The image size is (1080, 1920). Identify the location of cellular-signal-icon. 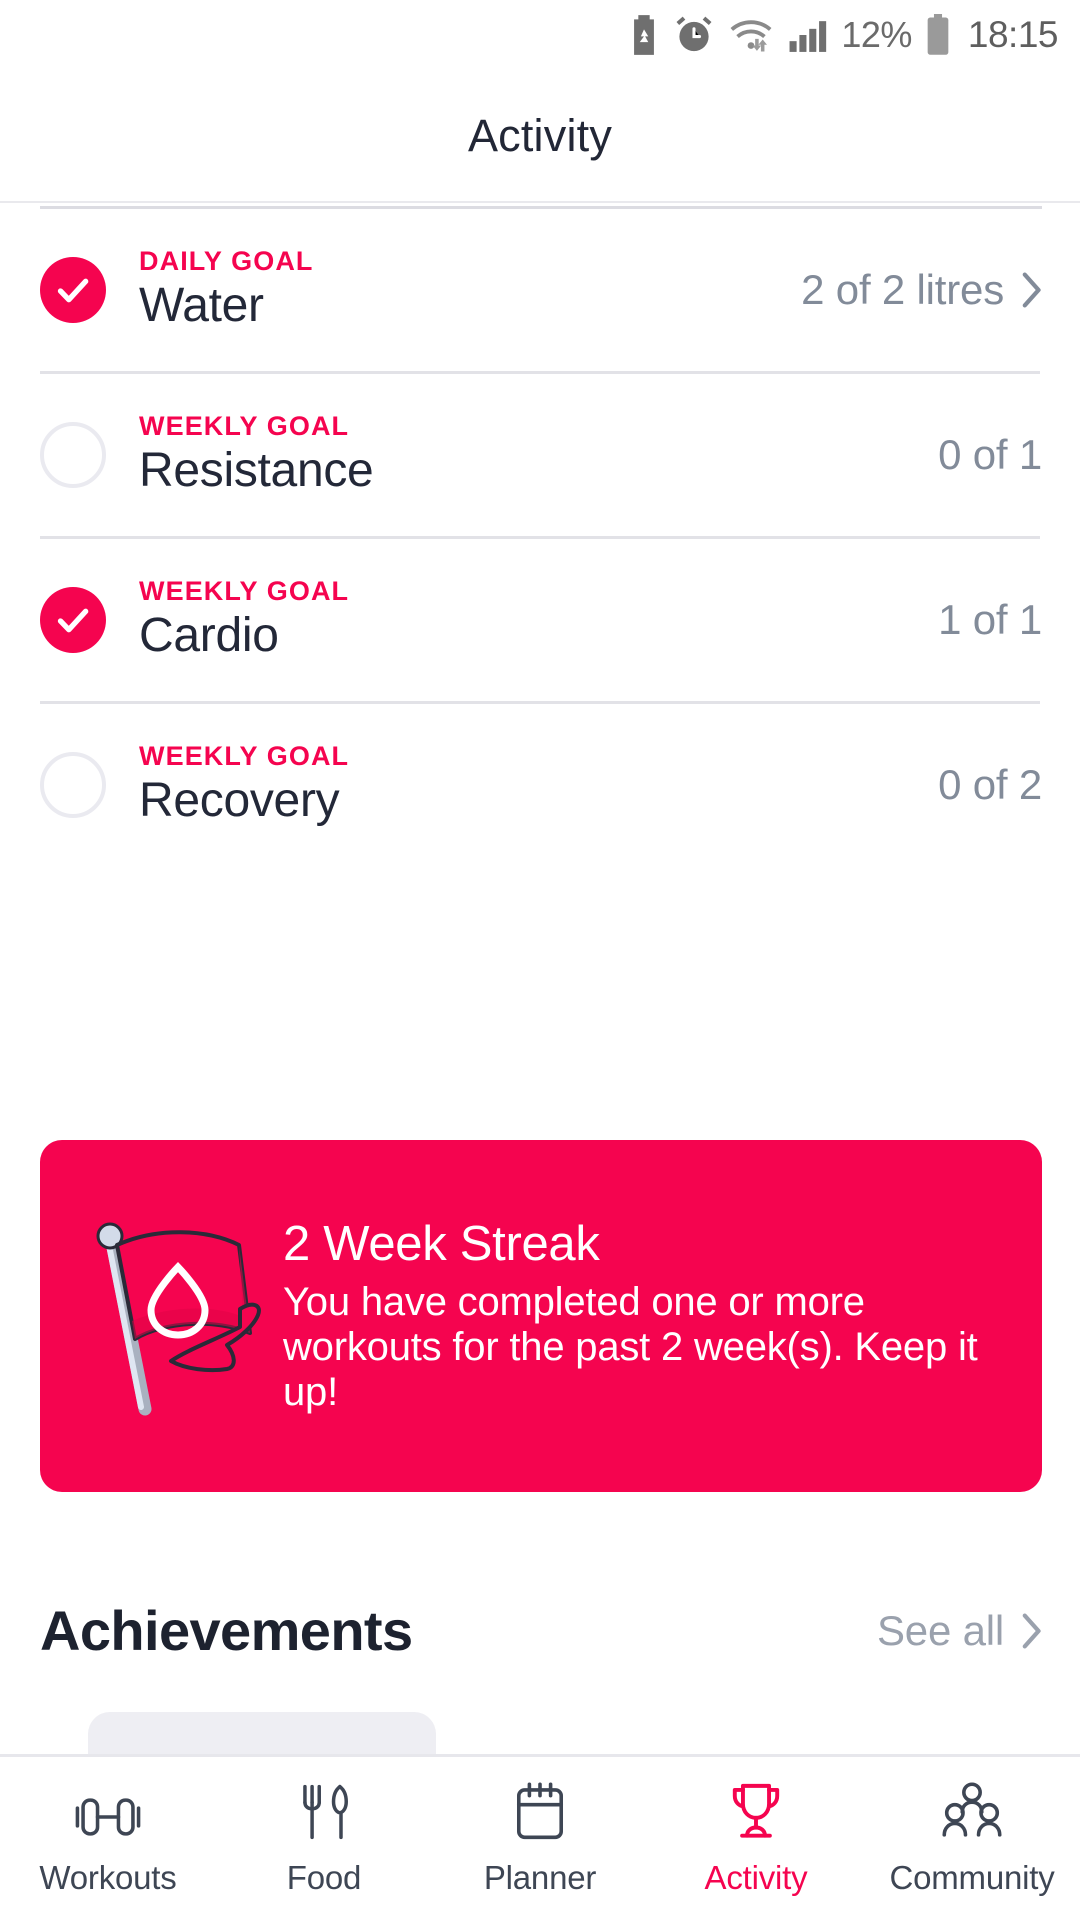
(808, 35).